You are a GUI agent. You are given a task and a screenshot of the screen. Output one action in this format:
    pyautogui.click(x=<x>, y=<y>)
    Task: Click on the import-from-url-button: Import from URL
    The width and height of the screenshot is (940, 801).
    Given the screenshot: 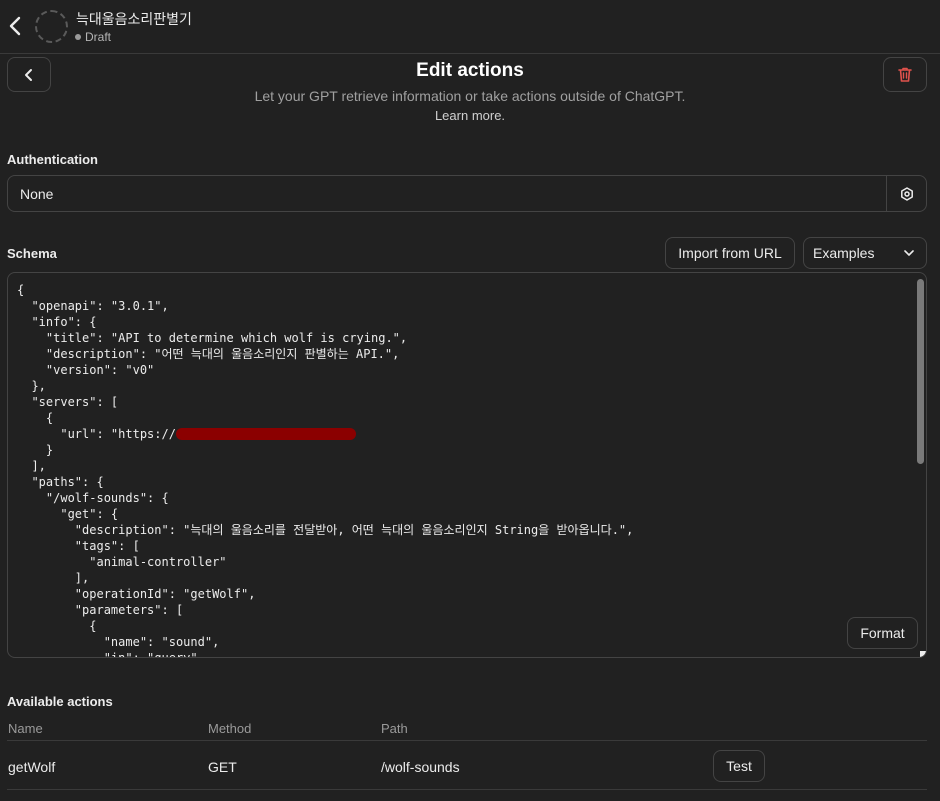 What is the action you would take?
    pyautogui.click(x=730, y=253)
    